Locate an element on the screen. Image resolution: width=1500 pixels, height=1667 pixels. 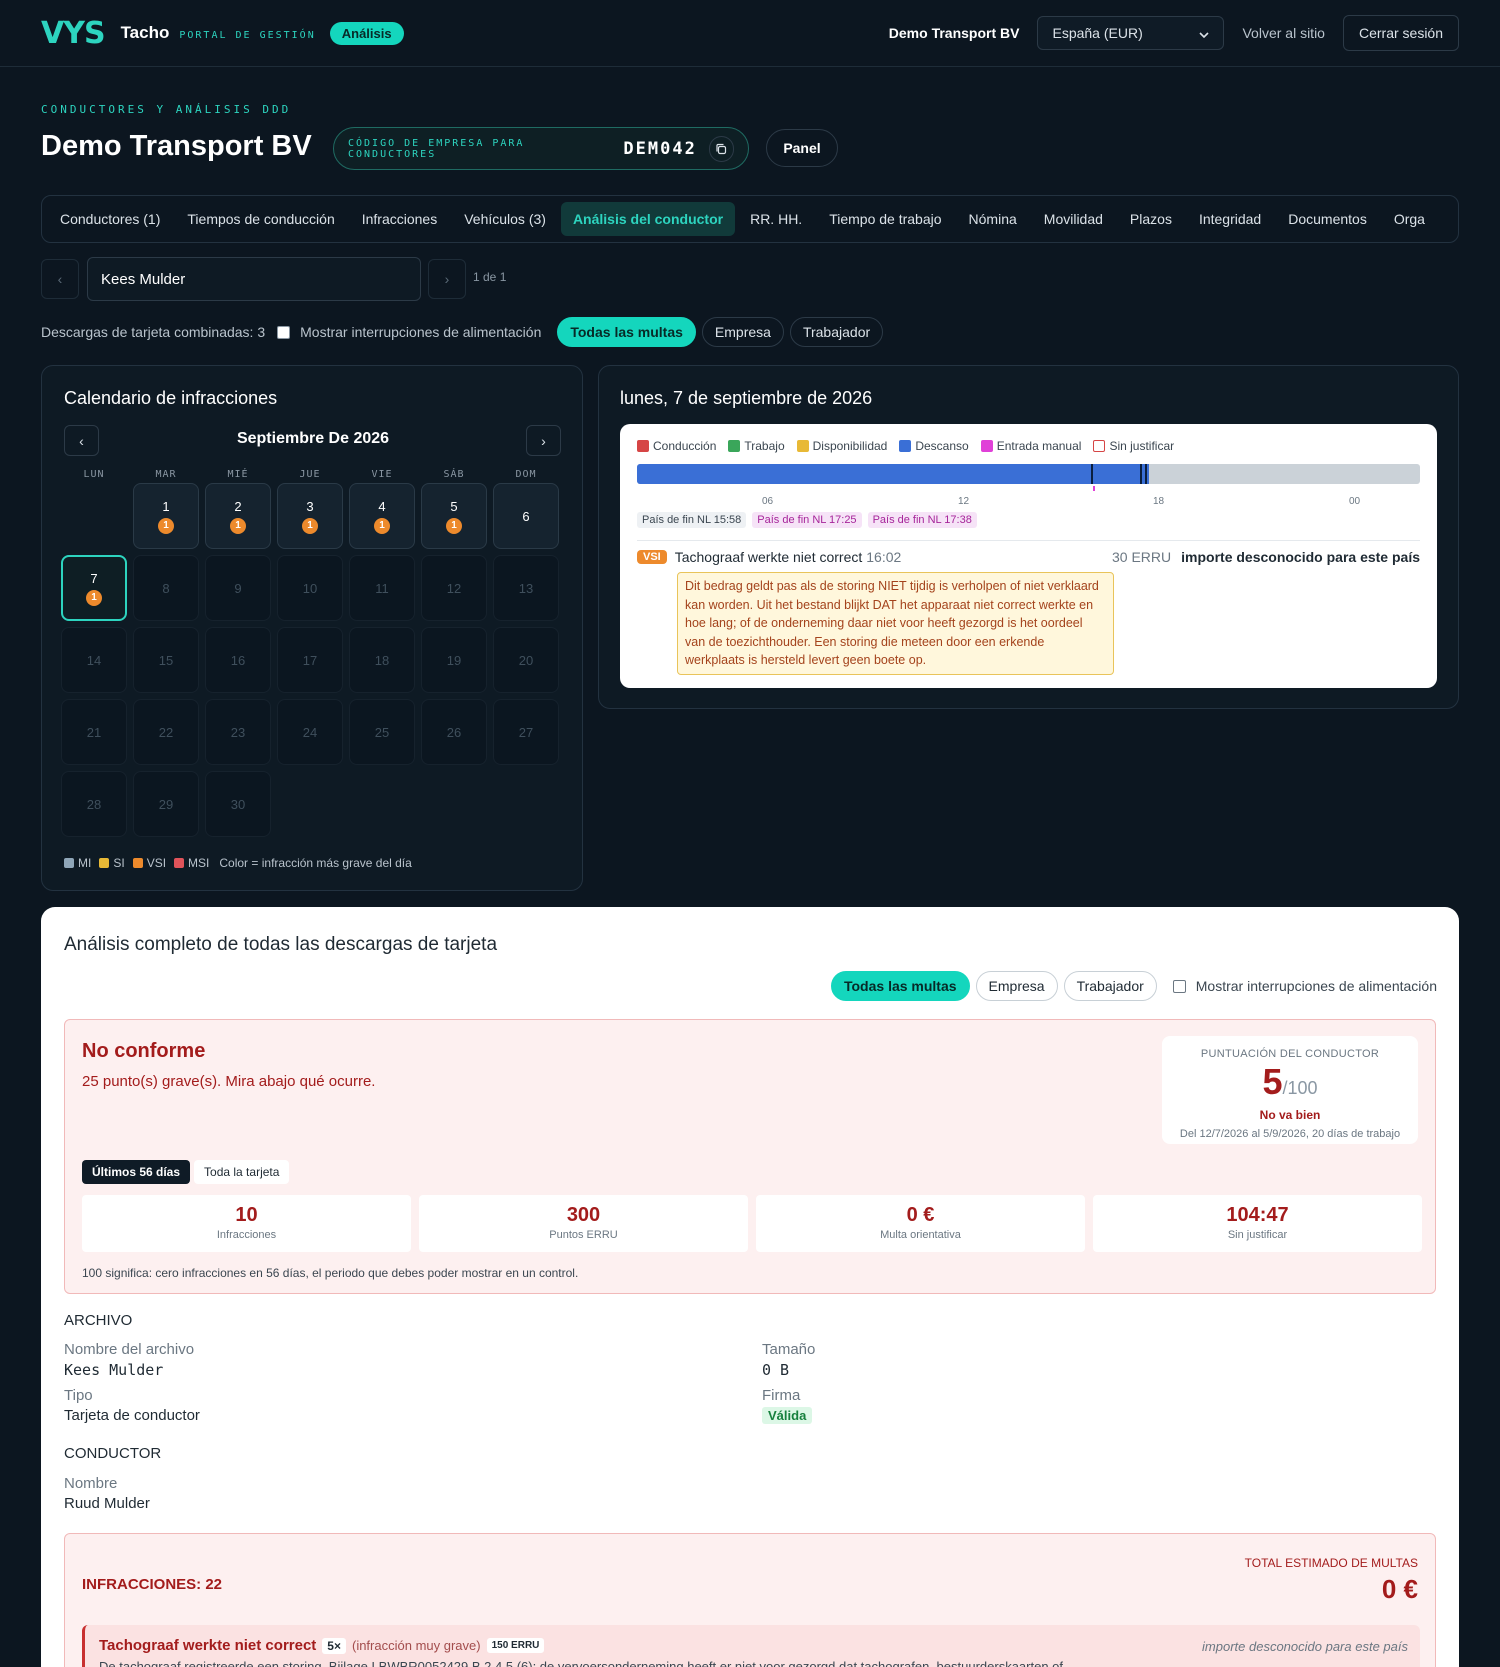
stat-card: 10 Infracciones is located at coordinates (246, 1223).